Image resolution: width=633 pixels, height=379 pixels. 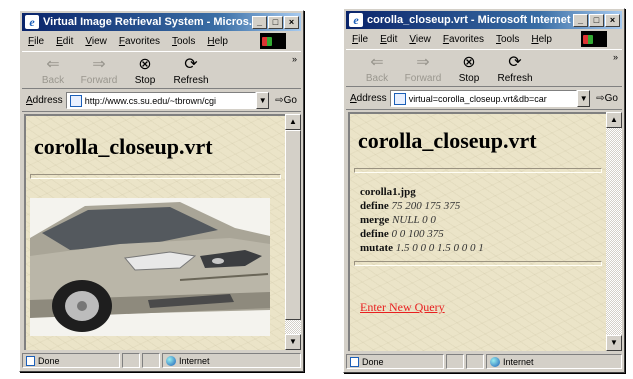 I want to click on address-value: virtual=corolla_closeup.vrt&db=car, so click(x=477, y=98).